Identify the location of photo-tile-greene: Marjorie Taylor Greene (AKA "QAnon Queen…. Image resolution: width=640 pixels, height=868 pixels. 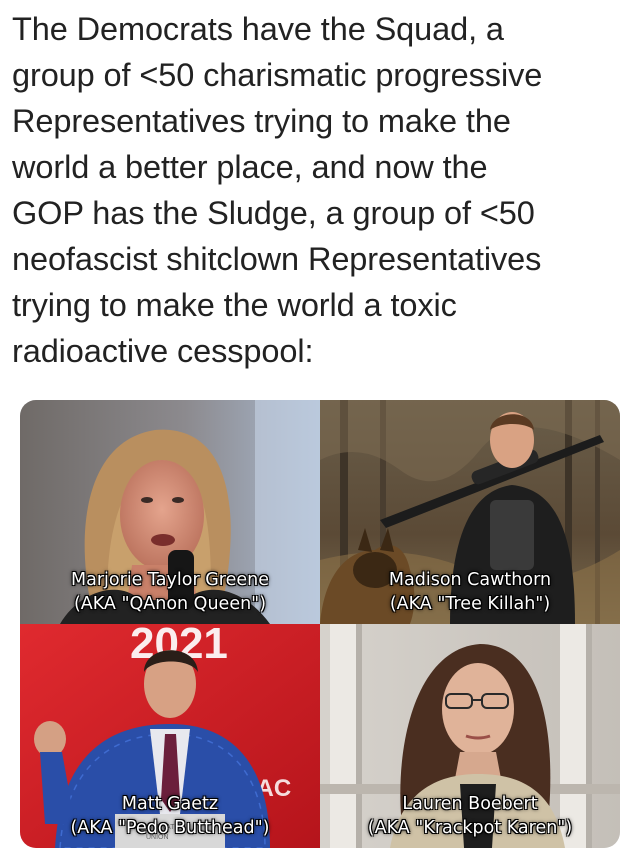
(170, 512).